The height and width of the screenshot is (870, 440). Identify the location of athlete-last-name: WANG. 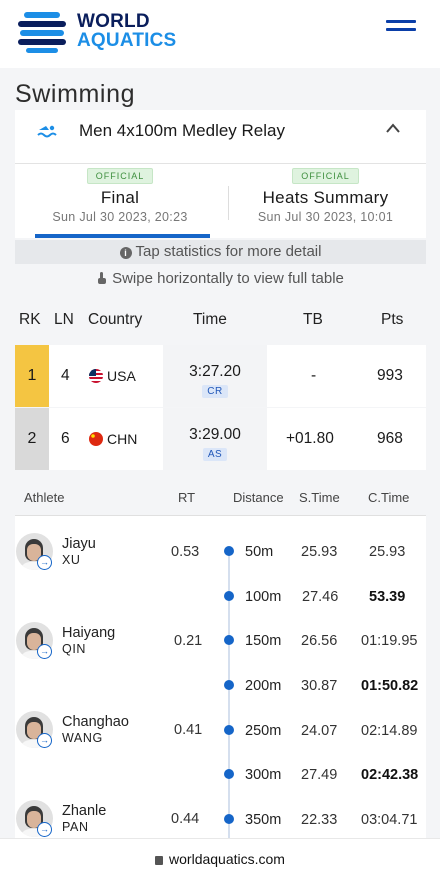
(82, 738).